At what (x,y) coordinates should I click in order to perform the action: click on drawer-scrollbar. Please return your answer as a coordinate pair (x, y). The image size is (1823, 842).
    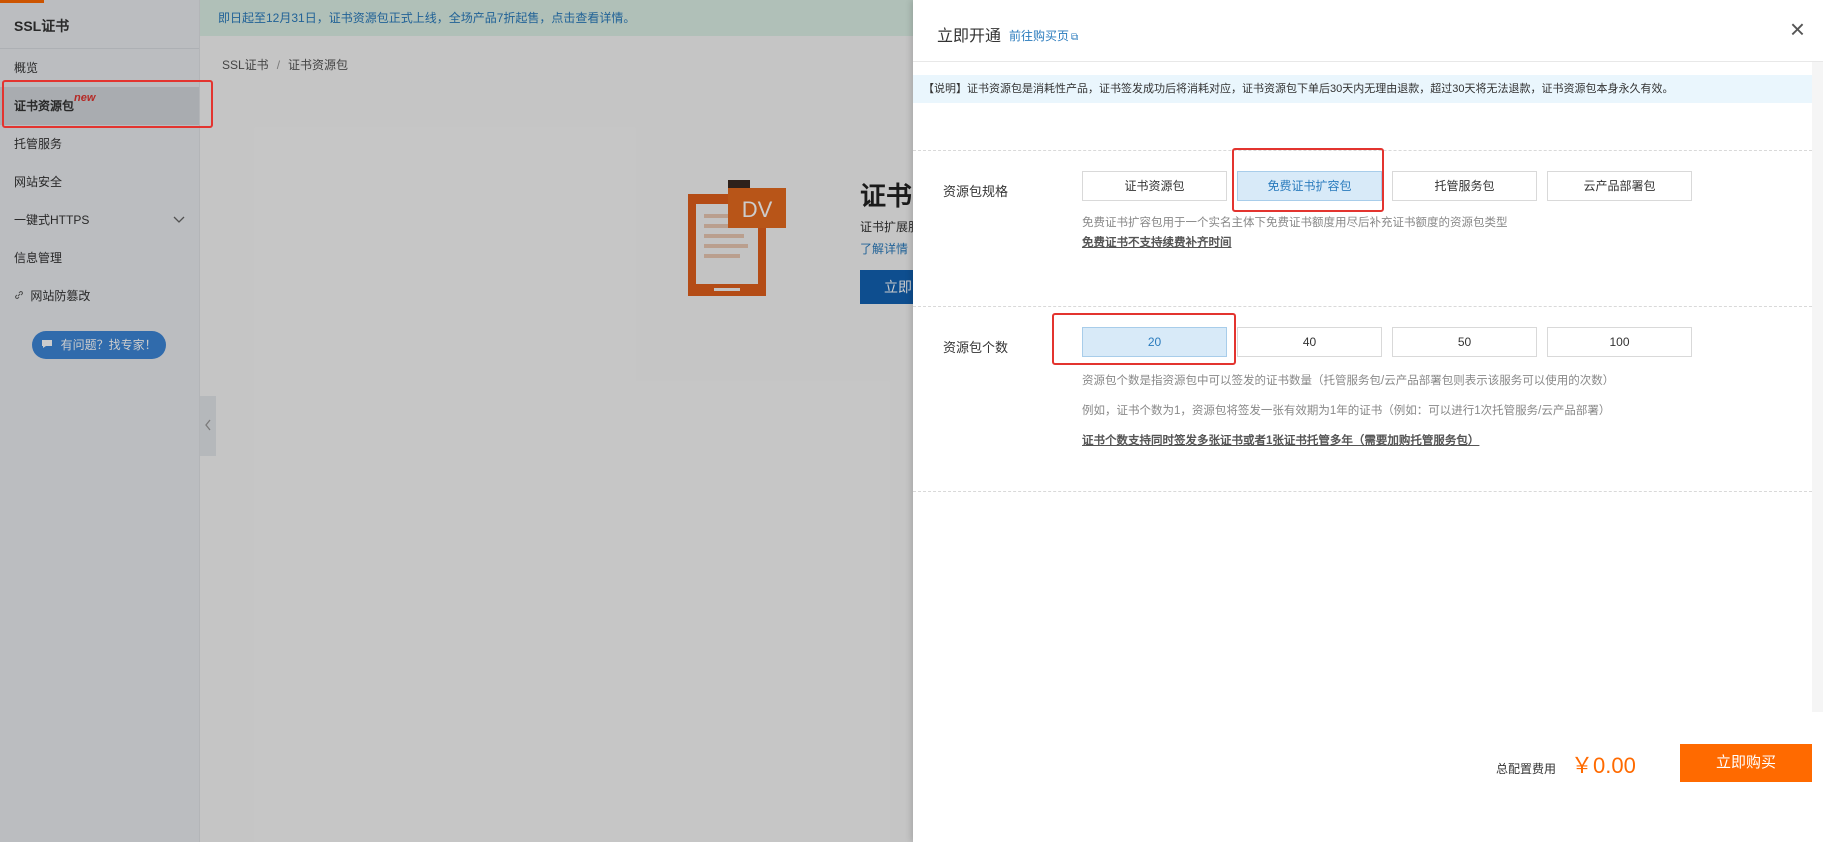
    Looking at the image, I should click on (1817, 387).